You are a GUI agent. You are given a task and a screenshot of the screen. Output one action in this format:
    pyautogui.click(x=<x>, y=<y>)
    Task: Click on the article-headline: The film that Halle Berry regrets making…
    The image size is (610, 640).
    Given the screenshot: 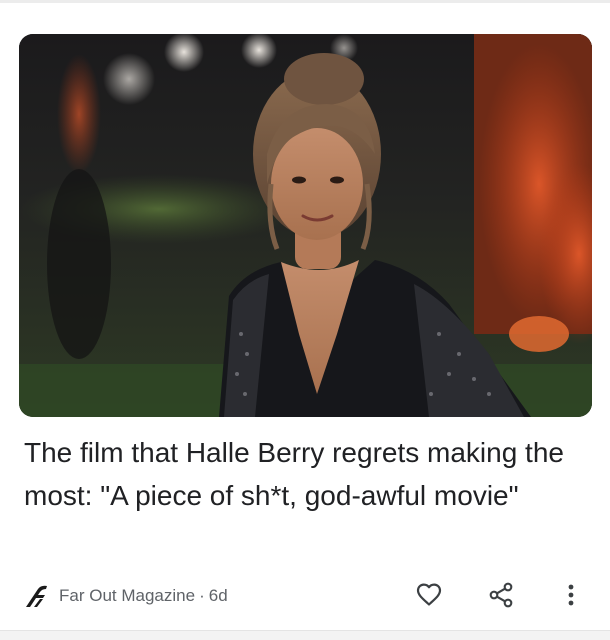 What is the action you would take?
    pyautogui.click(x=304, y=474)
    